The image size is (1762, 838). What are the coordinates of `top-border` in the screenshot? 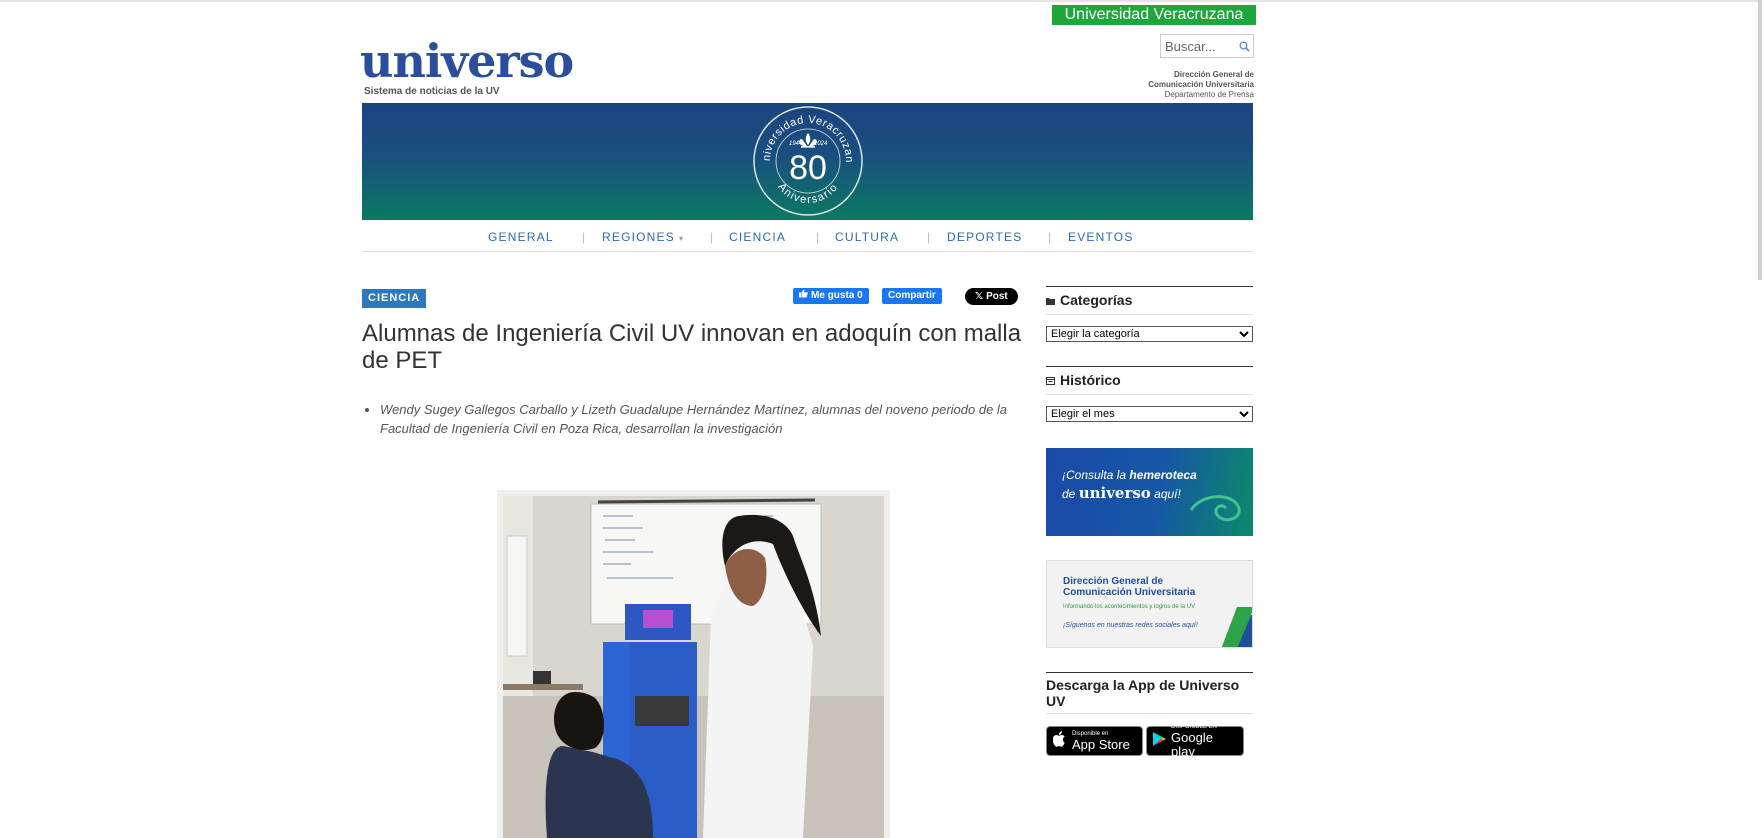 It's located at (881, 1).